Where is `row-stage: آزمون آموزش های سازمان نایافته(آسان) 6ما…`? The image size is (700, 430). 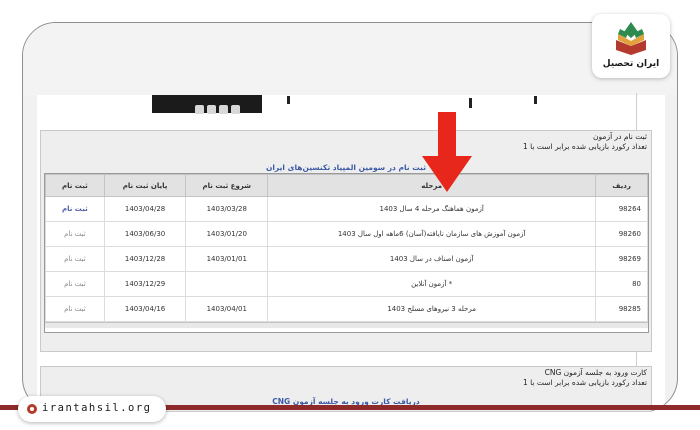
row-stage: آزمون آموزش های سازمان نایافته(آسان) 6ما… is located at coordinates (432, 234).